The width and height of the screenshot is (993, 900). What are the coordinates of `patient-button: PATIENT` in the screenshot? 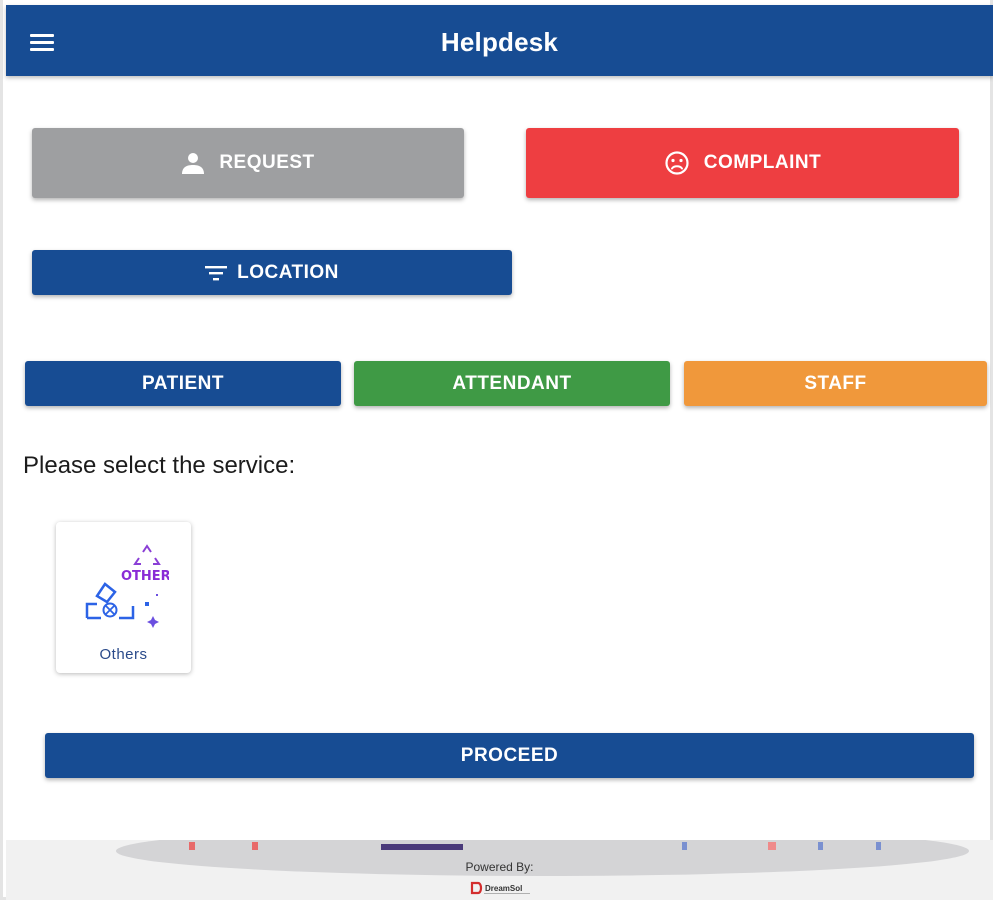 It's located at (183, 383).